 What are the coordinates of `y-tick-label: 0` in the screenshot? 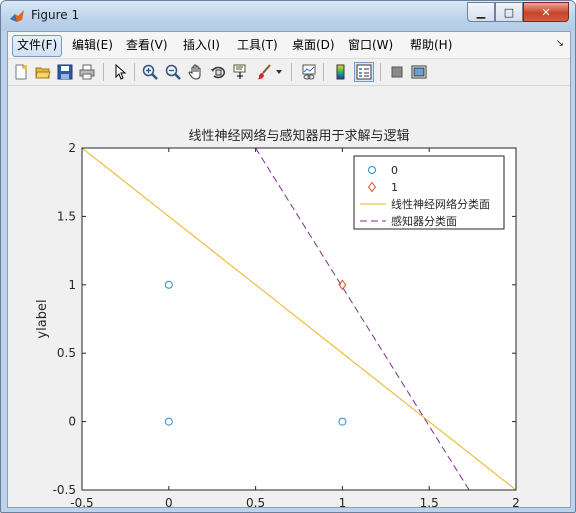 It's located at (72, 422).